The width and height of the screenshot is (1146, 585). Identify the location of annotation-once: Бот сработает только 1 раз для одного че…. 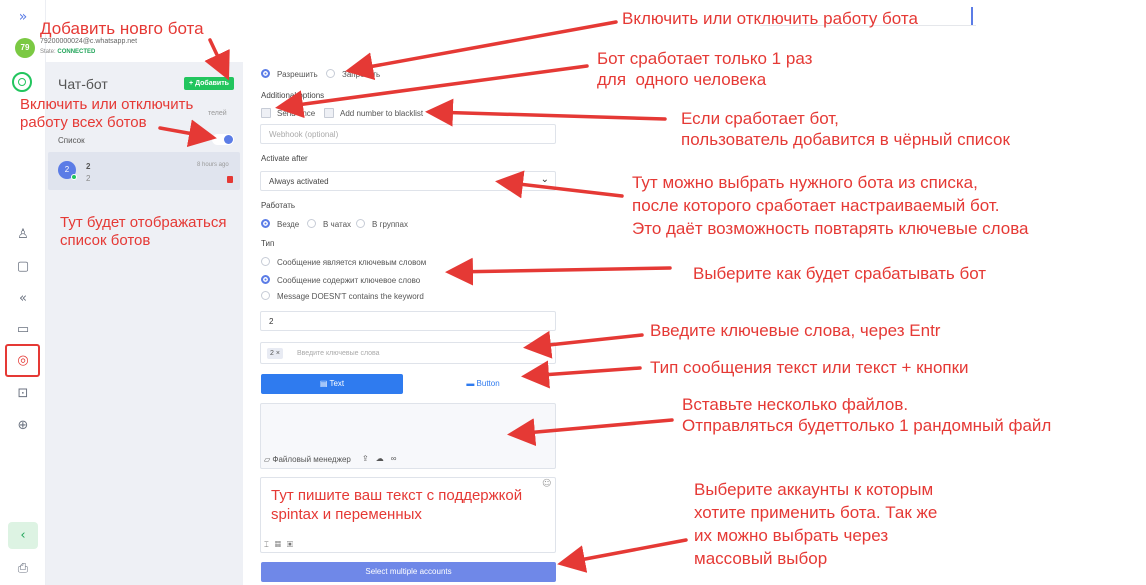
(705, 69).